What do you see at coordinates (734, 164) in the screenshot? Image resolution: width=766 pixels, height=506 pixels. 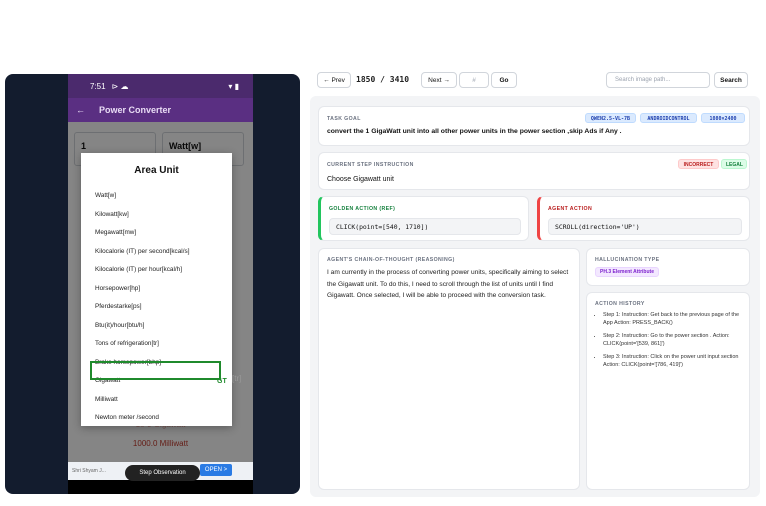 I see `legal-badge: LEGAL` at bounding box center [734, 164].